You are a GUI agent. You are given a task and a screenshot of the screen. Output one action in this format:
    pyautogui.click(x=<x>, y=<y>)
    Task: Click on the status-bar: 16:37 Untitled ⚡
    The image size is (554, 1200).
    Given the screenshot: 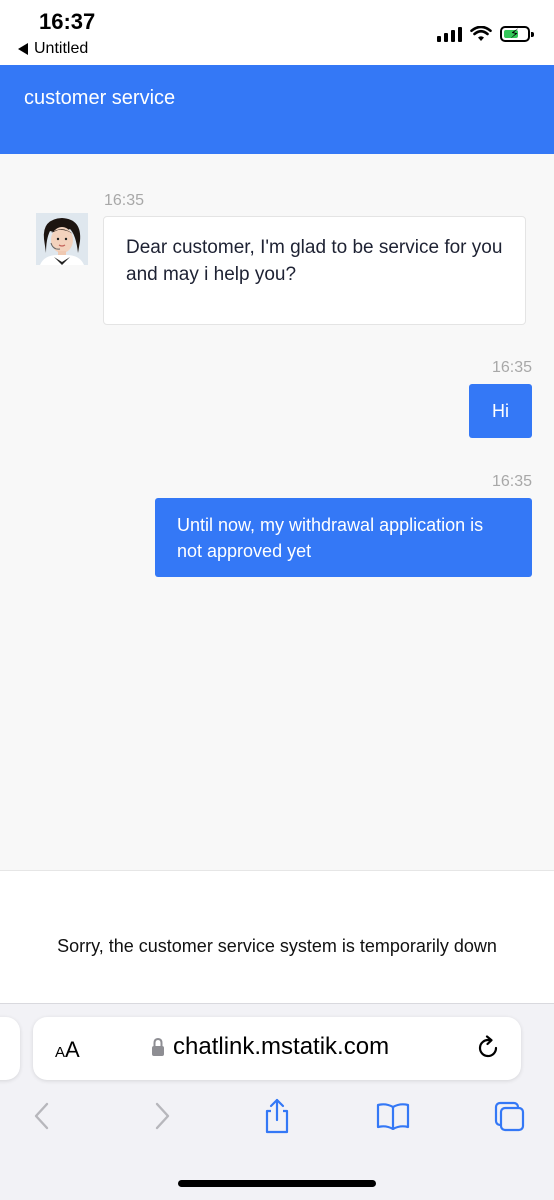 What is the action you would take?
    pyautogui.click(x=277, y=32)
    